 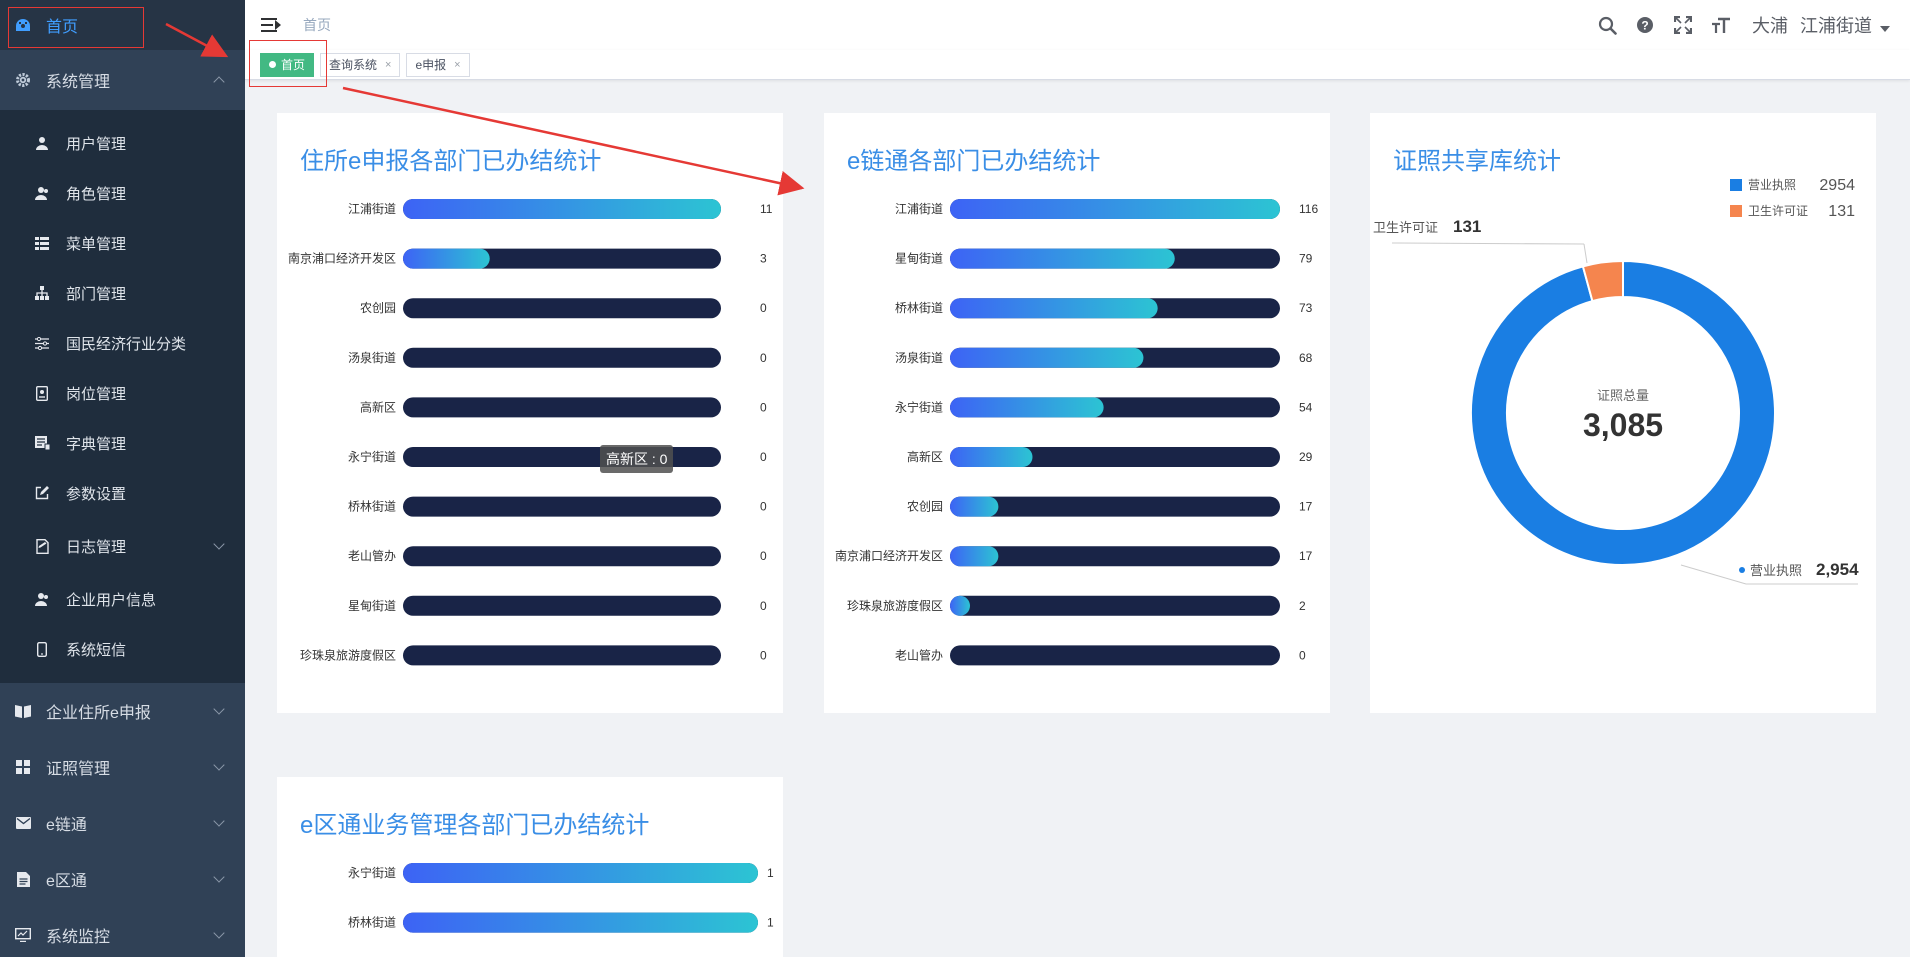 What do you see at coordinates (1837, 185) in the screenshot?
I see `legend-value: 2954` at bounding box center [1837, 185].